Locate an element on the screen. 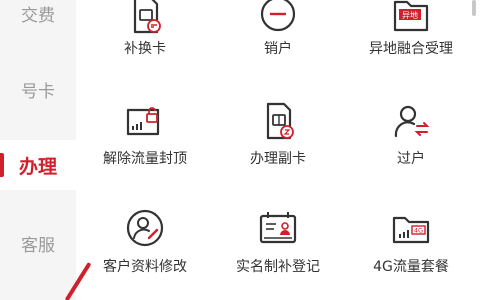 This screenshot has height=300, width=480. service-label: 客户资料修改 is located at coordinates (145, 267).